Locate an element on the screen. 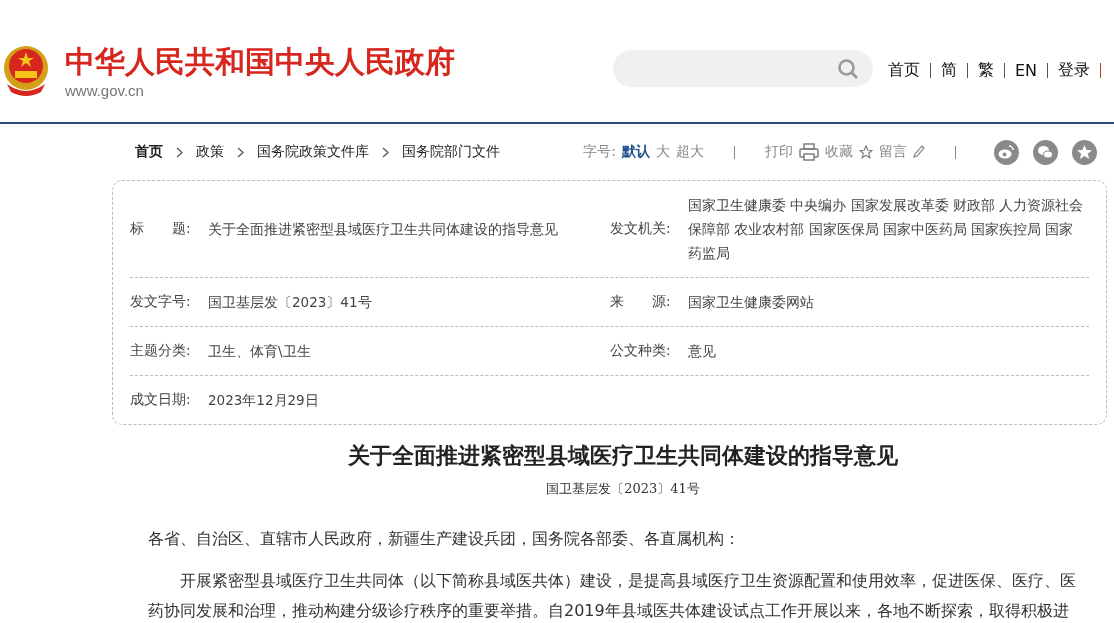  field-label: 主题分类: is located at coordinates (161, 351).